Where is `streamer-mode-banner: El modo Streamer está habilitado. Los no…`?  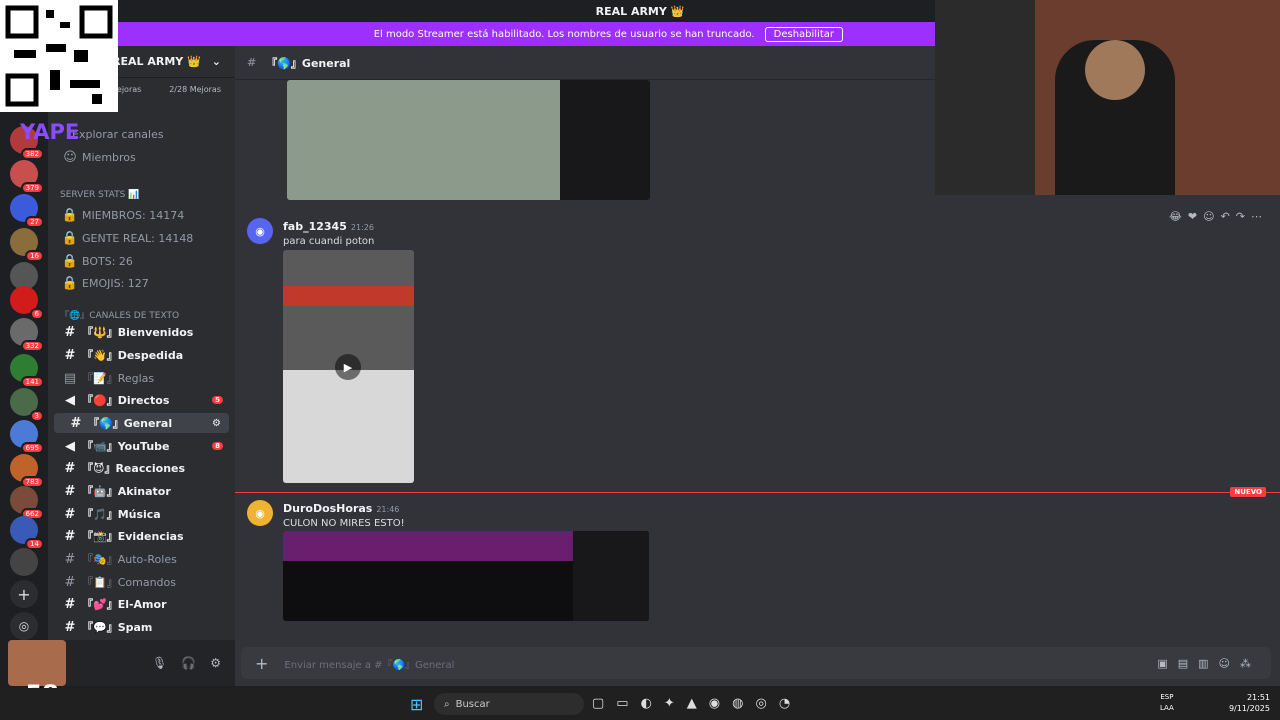 streamer-mode-banner: El modo Streamer está habilitado. Los no… is located at coordinates (467, 34).